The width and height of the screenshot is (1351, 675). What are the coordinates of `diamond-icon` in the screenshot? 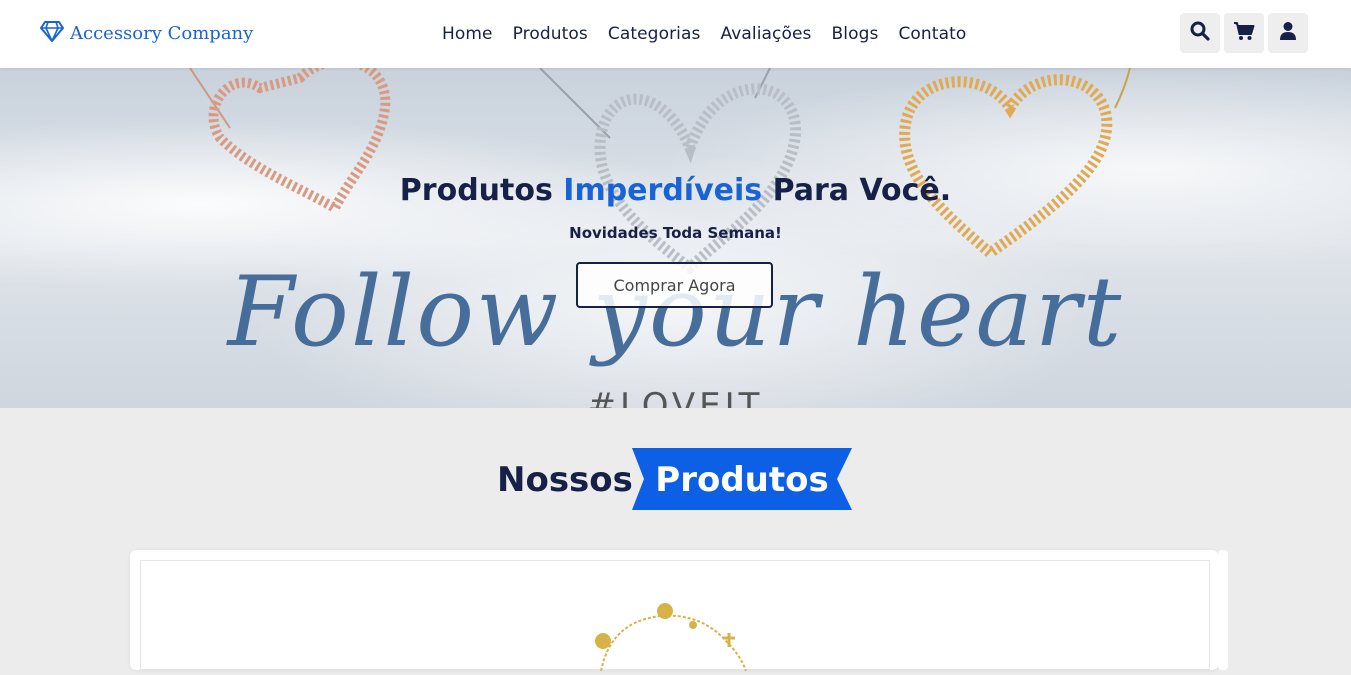 It's located at (52, 33).